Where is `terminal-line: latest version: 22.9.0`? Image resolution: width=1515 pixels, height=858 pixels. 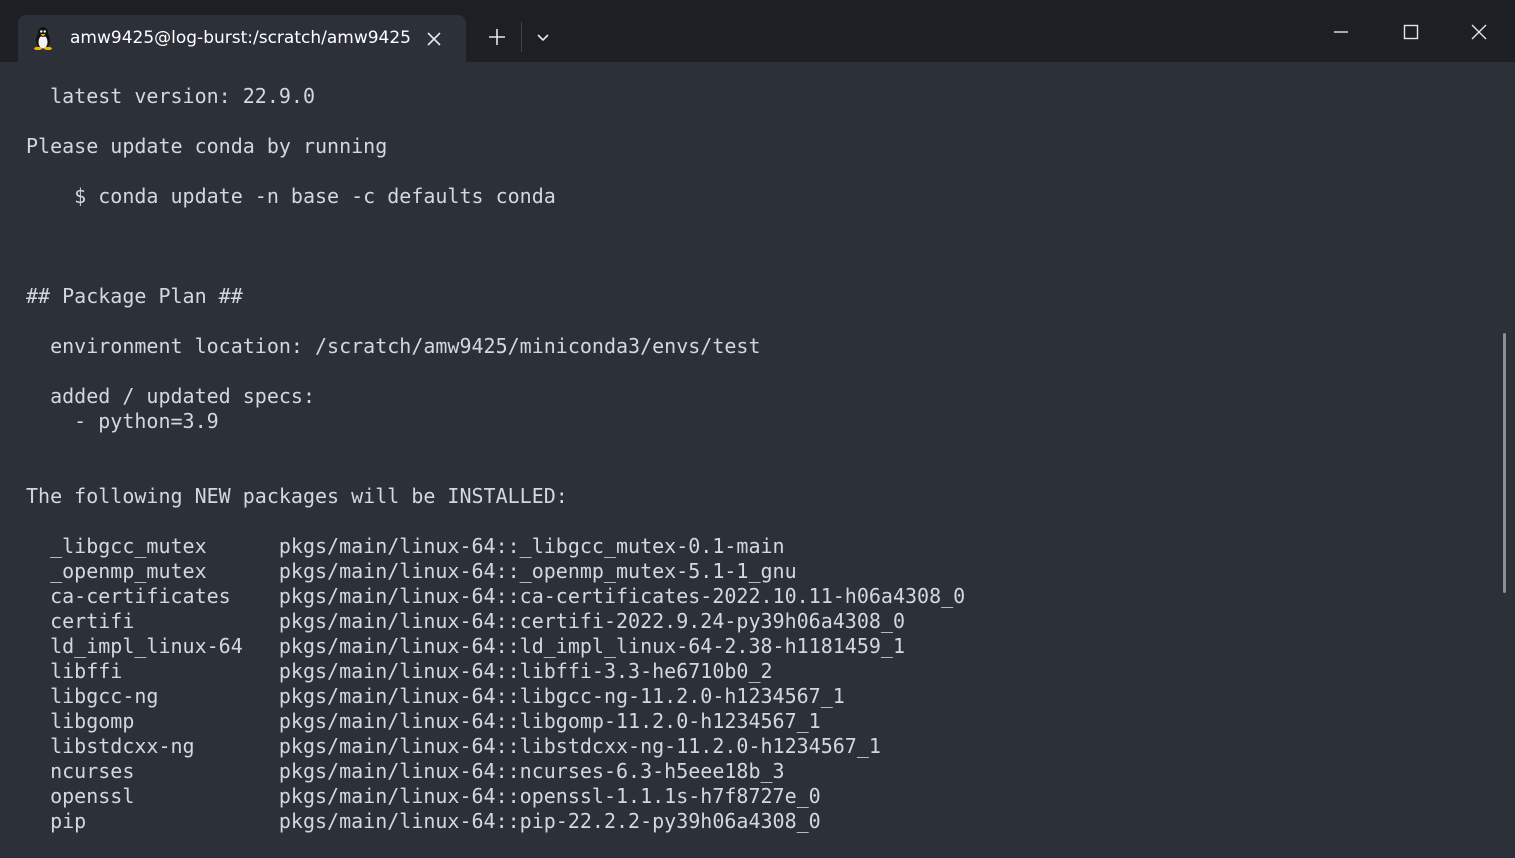
terminal-line: latest version: 22.9.0 is located at coordinates (170, 96).